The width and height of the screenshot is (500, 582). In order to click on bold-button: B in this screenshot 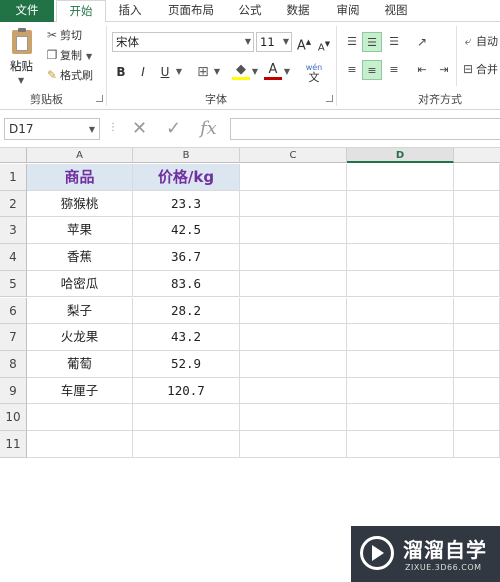, I will do `click(121, 72)`.